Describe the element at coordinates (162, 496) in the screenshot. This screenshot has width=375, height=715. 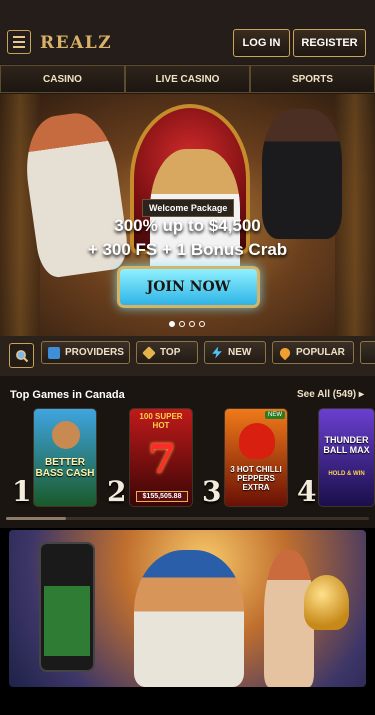
I see `jackpot-amount: $155,505.88` at that location.